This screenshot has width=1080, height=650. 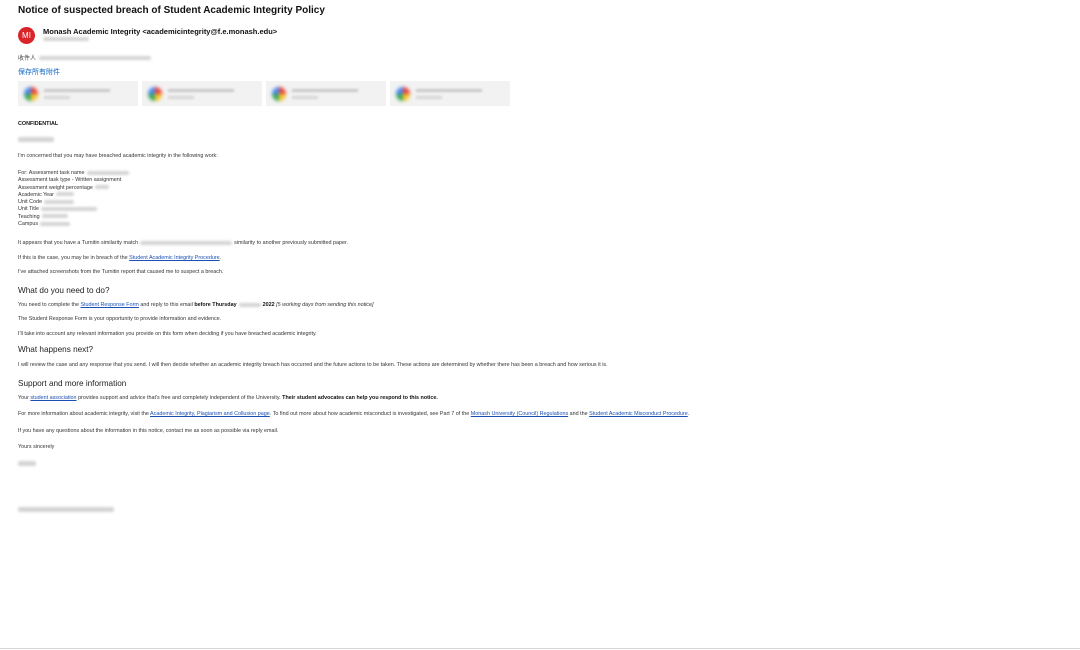 What do you see at coordinates (27, 59) in the screenshot?
I see `recipient-label: 收件人` at bounding box center [27, 59].